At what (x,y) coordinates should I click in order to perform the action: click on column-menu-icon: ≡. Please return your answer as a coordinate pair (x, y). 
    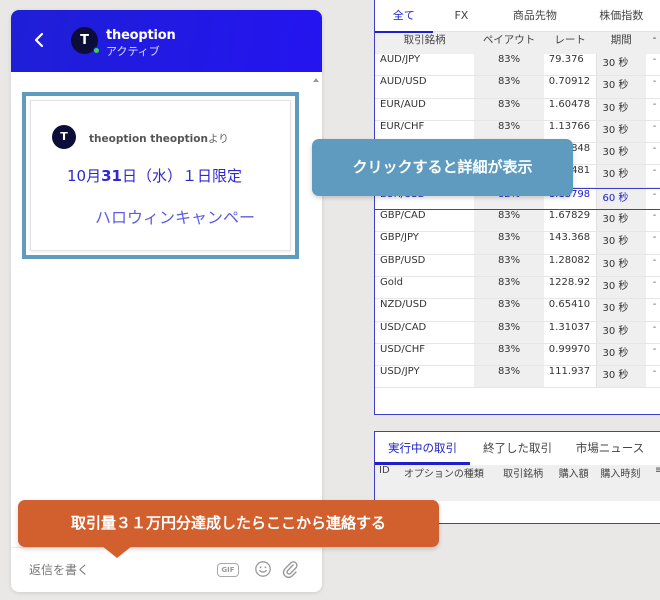
    Looking at the image, I should click on (655, 483).